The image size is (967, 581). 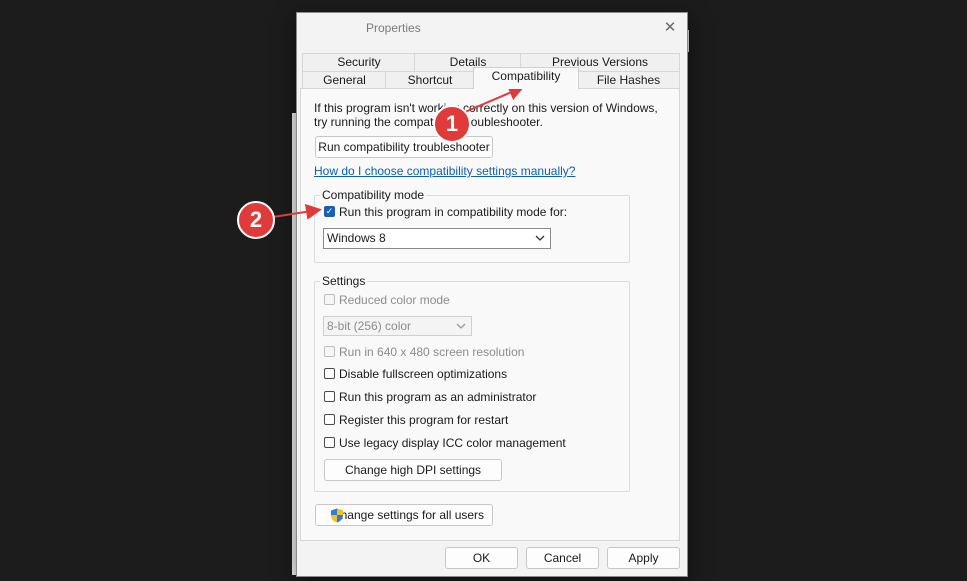 I want to click on annotation-badge-2: 2, so click(x=256, y=220).